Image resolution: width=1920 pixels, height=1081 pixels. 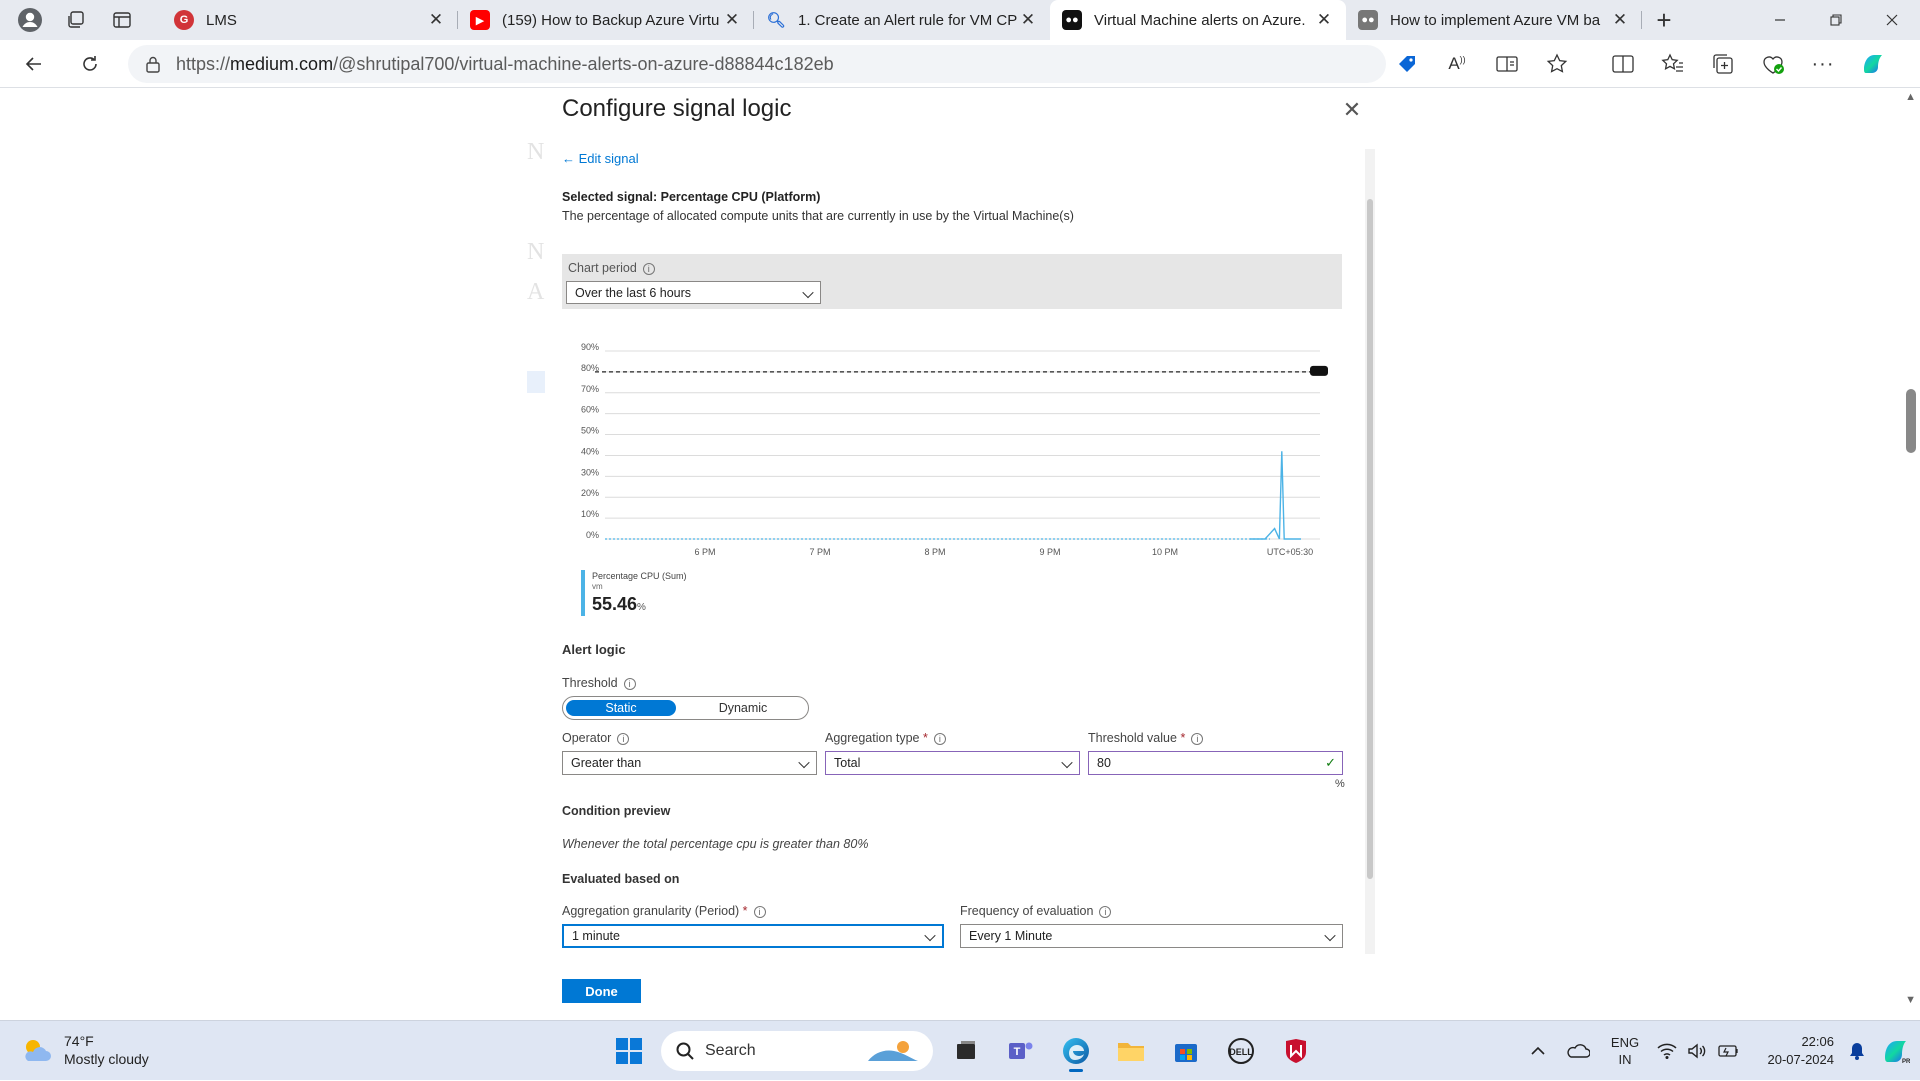 I want to click on tab-youtube: ▶ (159) How to Backup Azure Virtu ✕, so click(x=606, y=20).